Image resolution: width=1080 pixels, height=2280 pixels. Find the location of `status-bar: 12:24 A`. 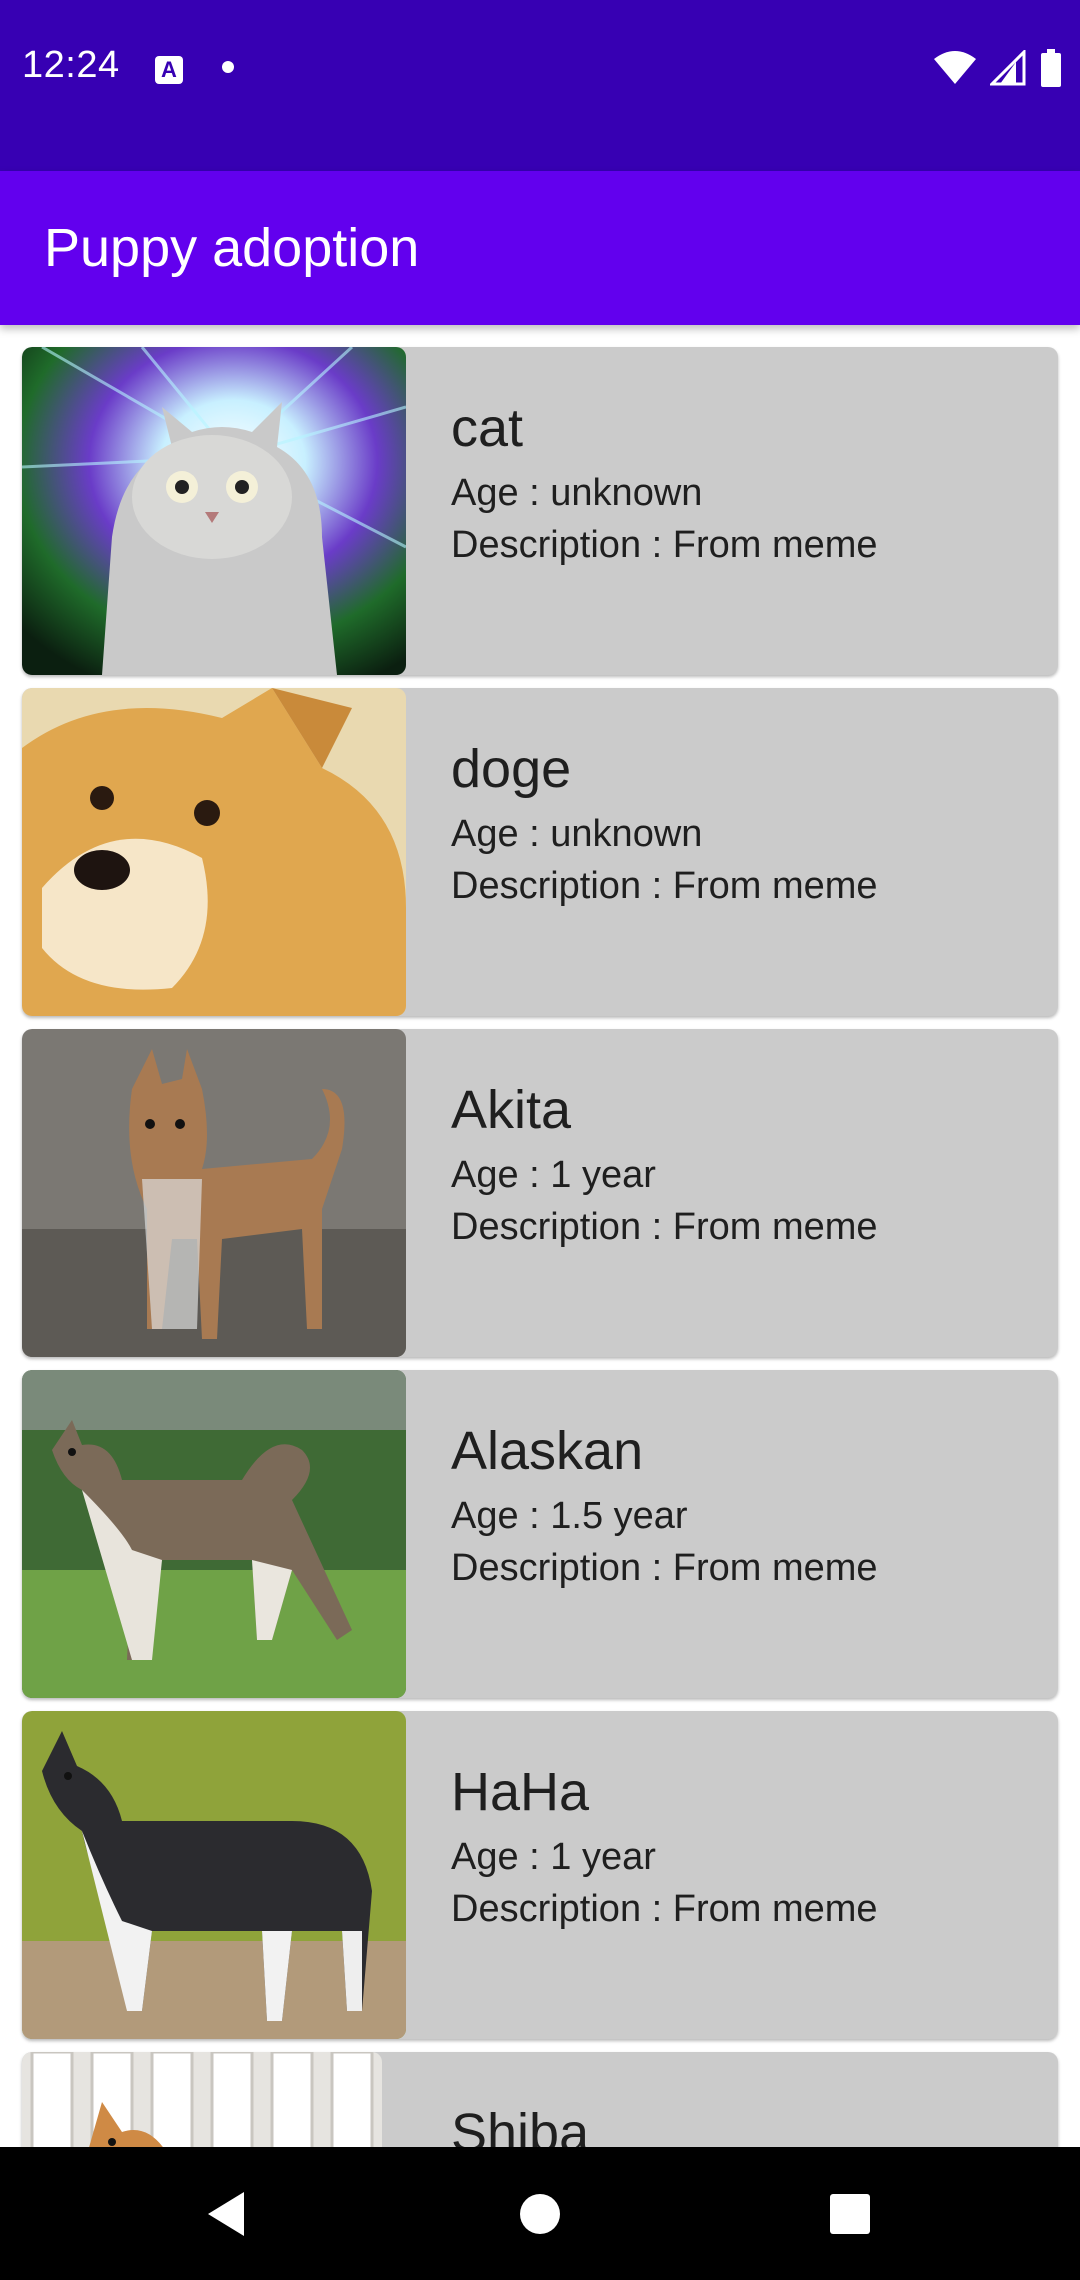

status-bar: 12:24 A is located at coordinates (540, 85).